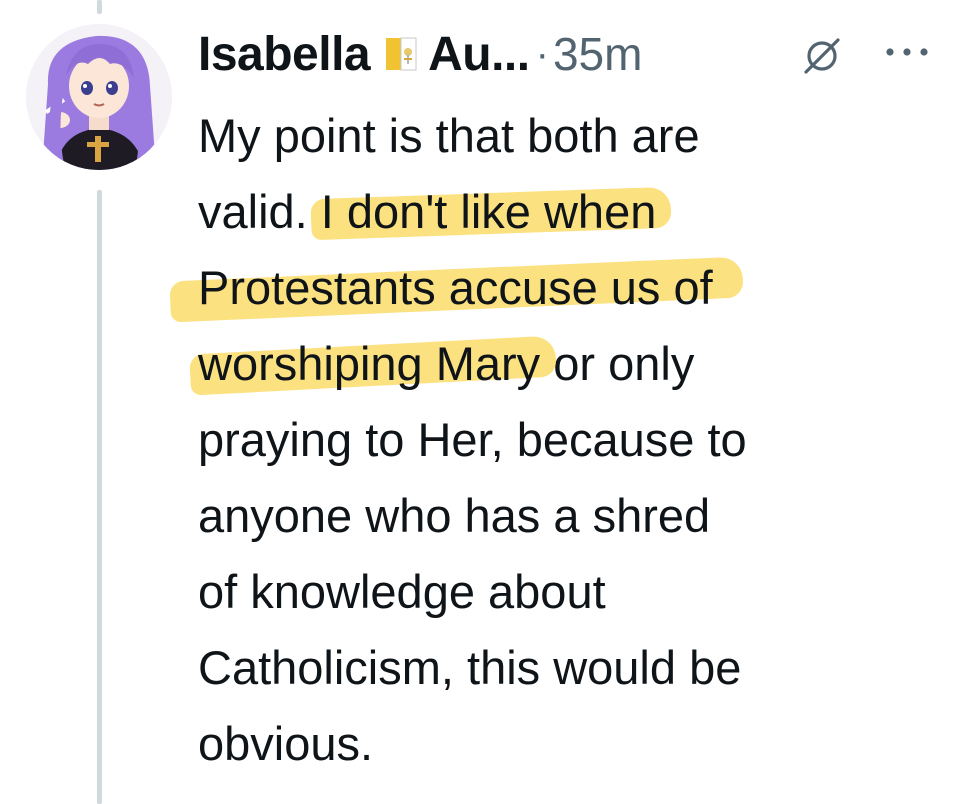  Describe the element at coordinates (99, 497) in the screenshot. I see `thread-line-bottom` at that location.